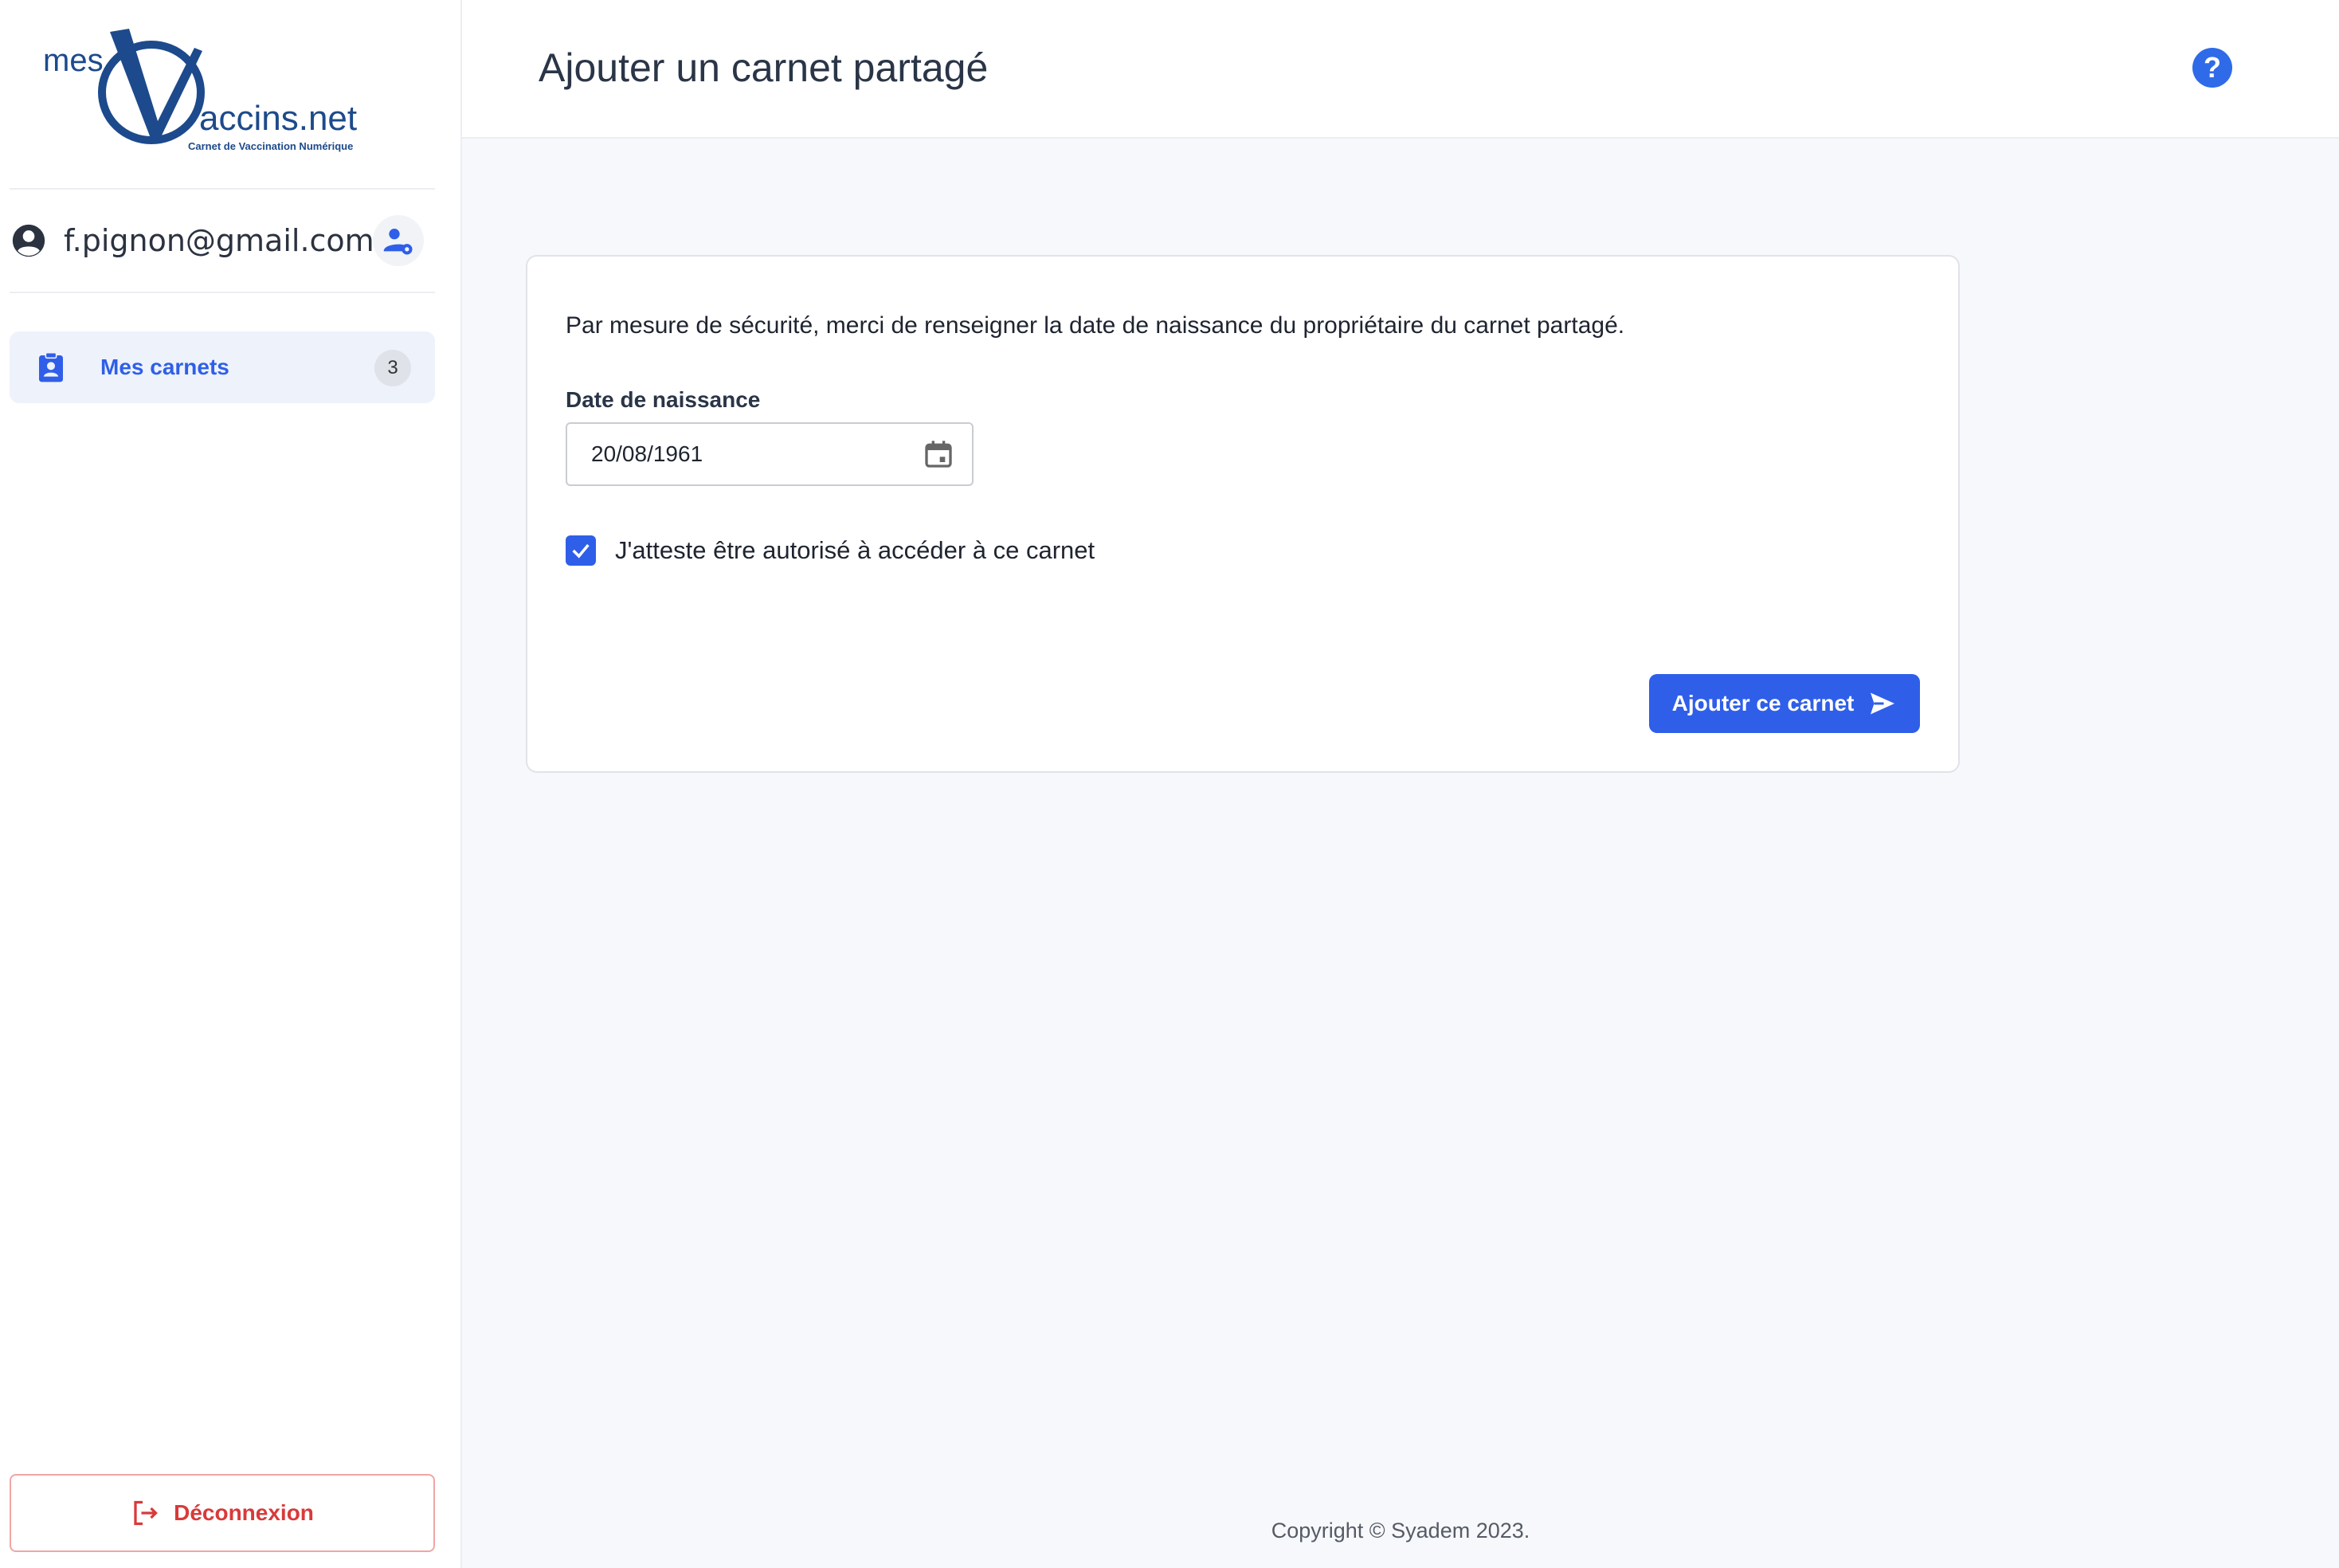 This screenshot has height=1568, width=2339. I want to click on logout-label: Déconnexion, so click(244, 1512).